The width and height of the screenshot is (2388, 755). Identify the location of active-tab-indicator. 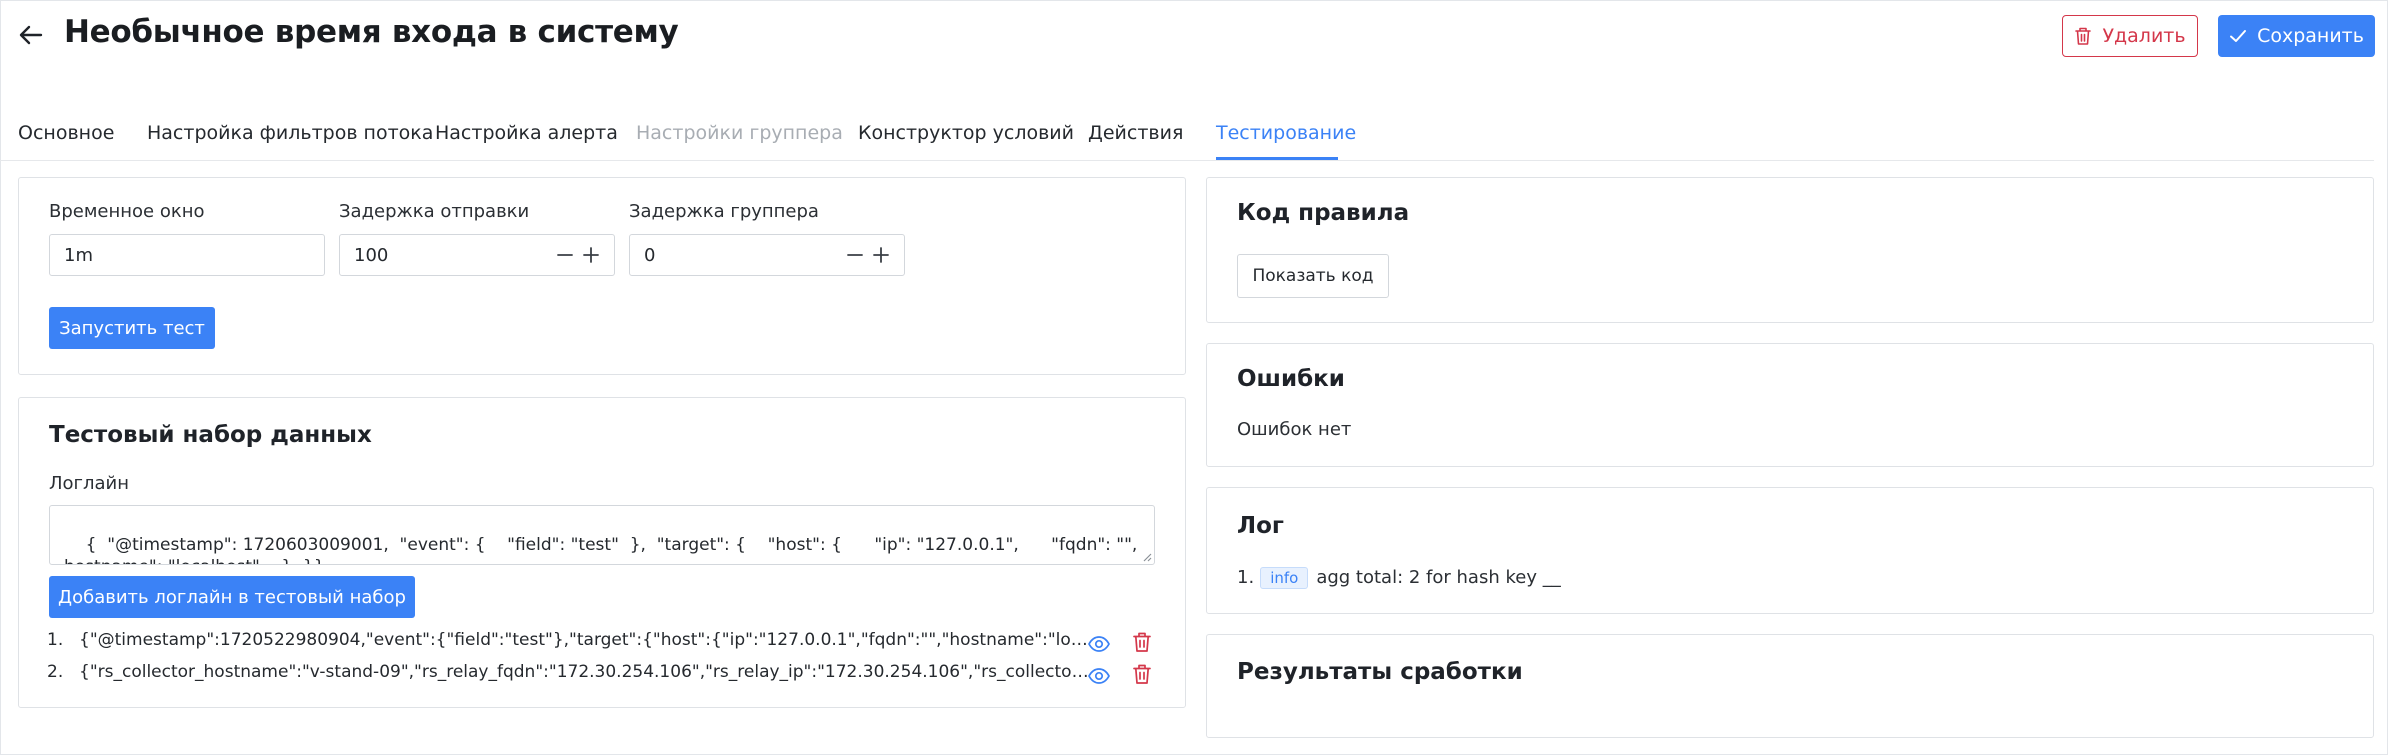
(1277, 158).